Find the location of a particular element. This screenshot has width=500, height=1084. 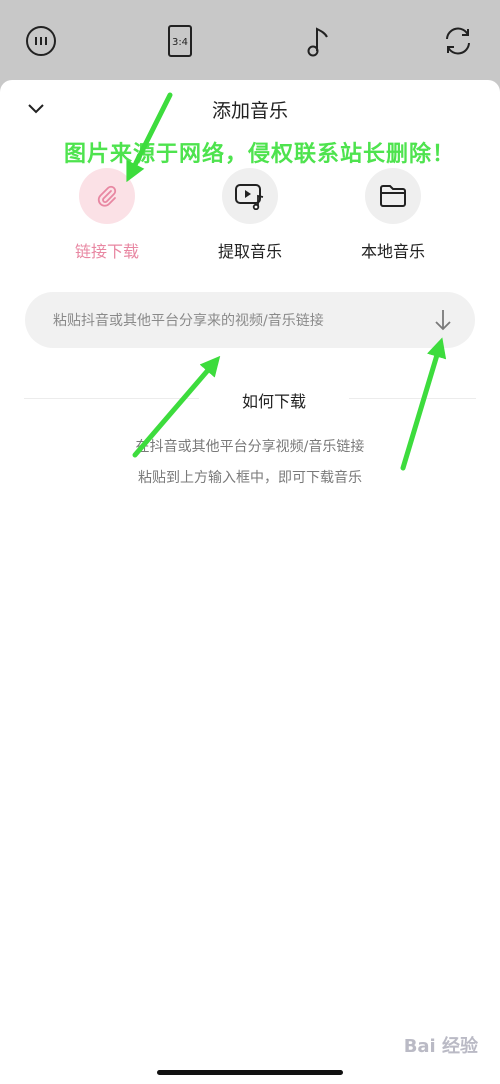

link-input is located at coordinates (238, 321).